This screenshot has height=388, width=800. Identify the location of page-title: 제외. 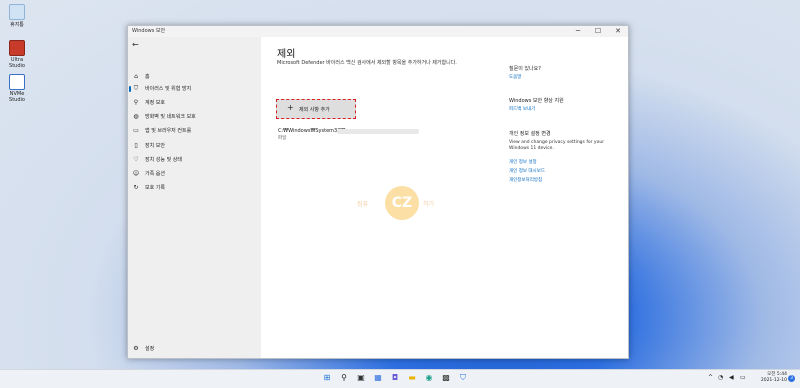
(286, 54).